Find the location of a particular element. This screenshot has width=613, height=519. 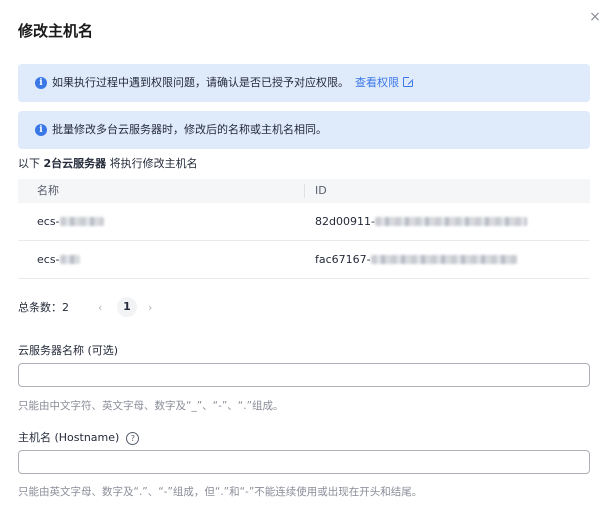

server-id-cell: fac67167- is located at coordinates (416, 259).